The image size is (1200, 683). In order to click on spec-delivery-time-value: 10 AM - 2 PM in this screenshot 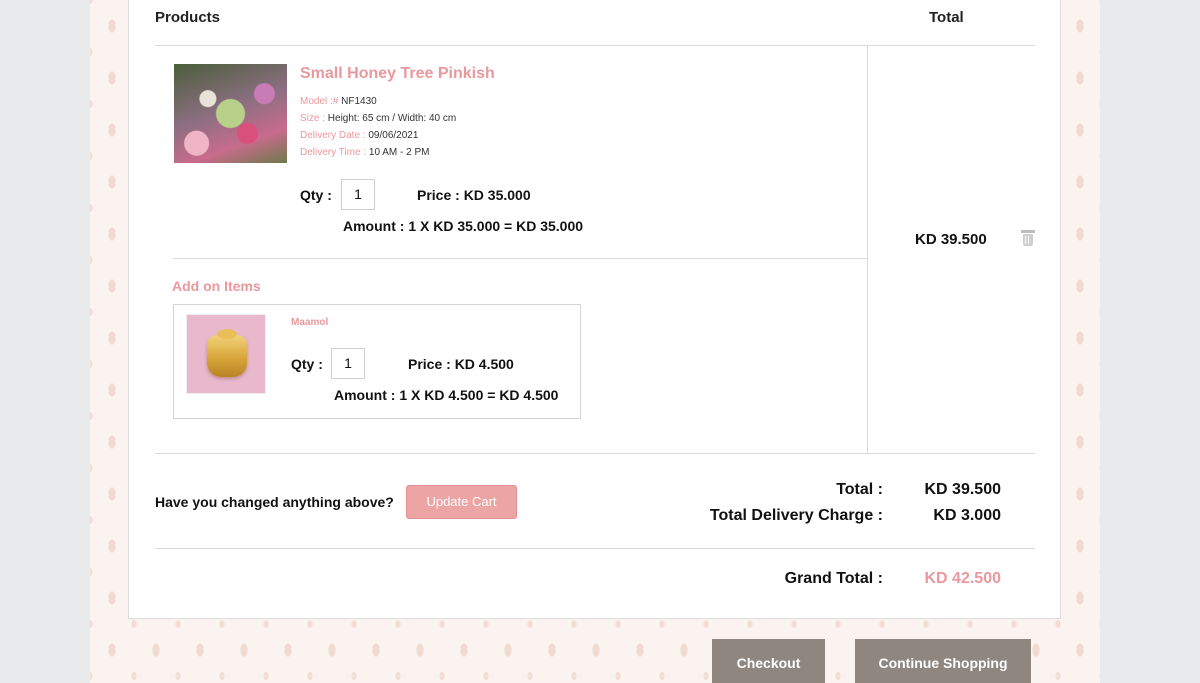, I will do `click(399, 152)`.